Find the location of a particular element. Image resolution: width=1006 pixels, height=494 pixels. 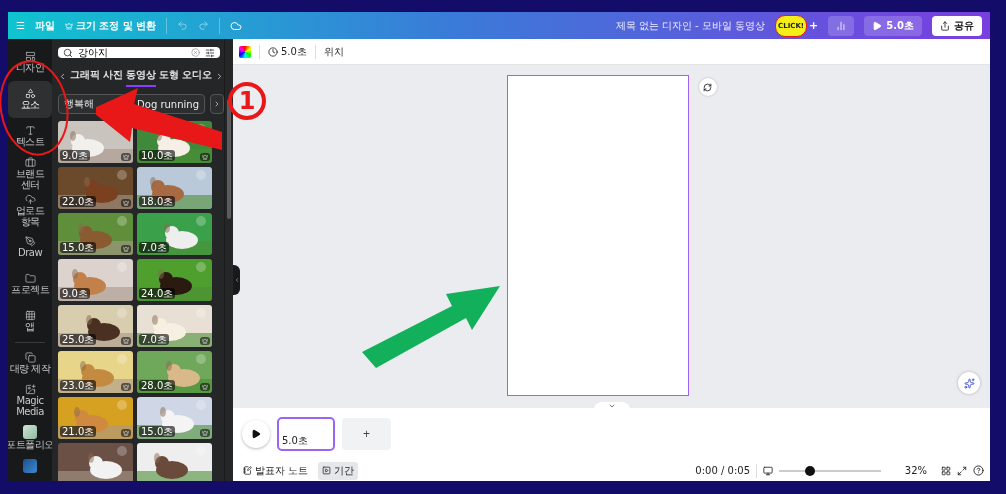

pen-icon is located at coordinates (30, 242).